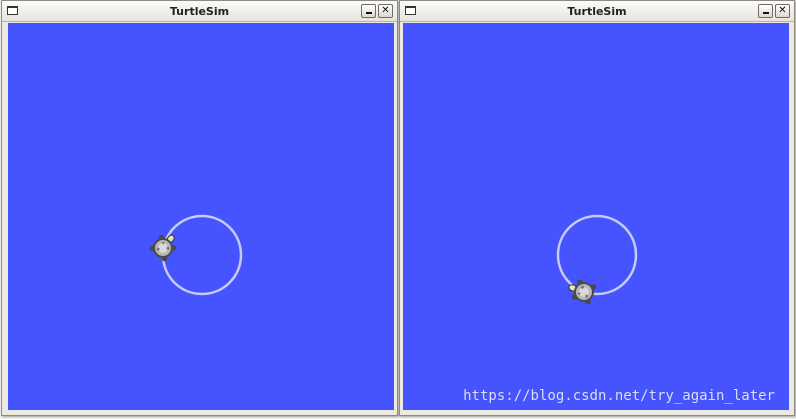  Describe the element at coordinates (619, 396) in the screenshot. I see `watermark-text: https://blog.csdn.net/try_again_later` at that location.